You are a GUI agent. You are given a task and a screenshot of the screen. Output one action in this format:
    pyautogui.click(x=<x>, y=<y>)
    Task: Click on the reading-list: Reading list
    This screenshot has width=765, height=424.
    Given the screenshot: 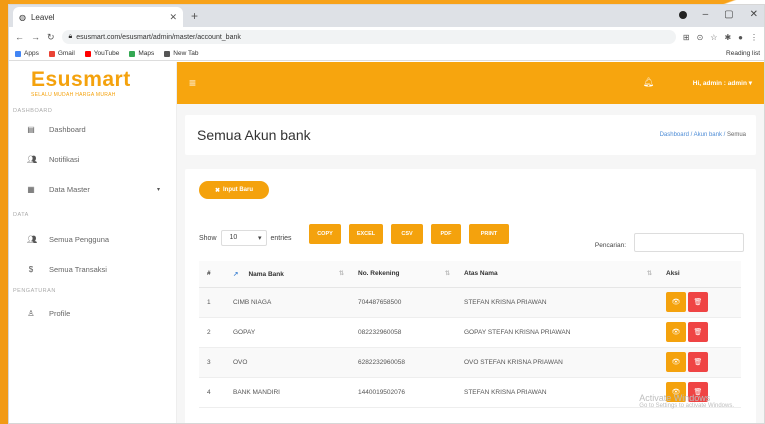 What is the action you would take?
    pyautogui.click(x=743, y=53)
    